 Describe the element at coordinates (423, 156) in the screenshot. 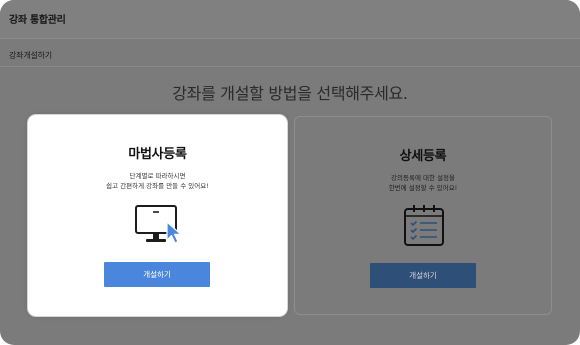

I see `card-title: 상세등록` at that location.